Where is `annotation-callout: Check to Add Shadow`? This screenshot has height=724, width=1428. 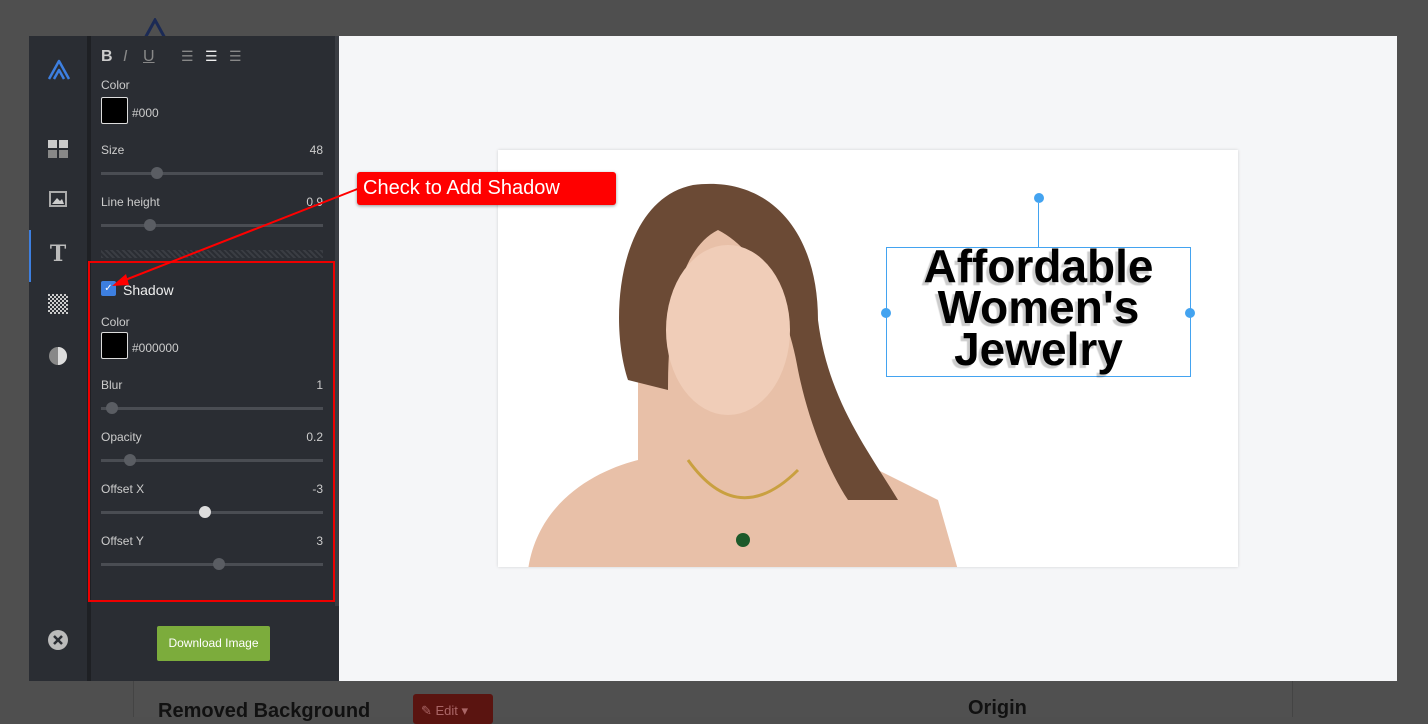 annotation-callout: Check to Add Shadow is located at coordinates (486, 188).